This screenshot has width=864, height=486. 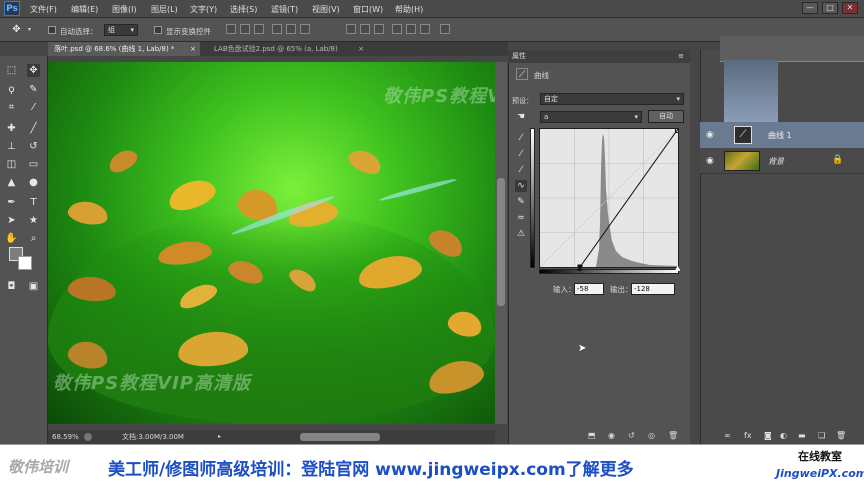 What do you see at coordinates (776, 161) in the screenshot?
I see `layer-name: 背景` at bounding box center [776, 161].